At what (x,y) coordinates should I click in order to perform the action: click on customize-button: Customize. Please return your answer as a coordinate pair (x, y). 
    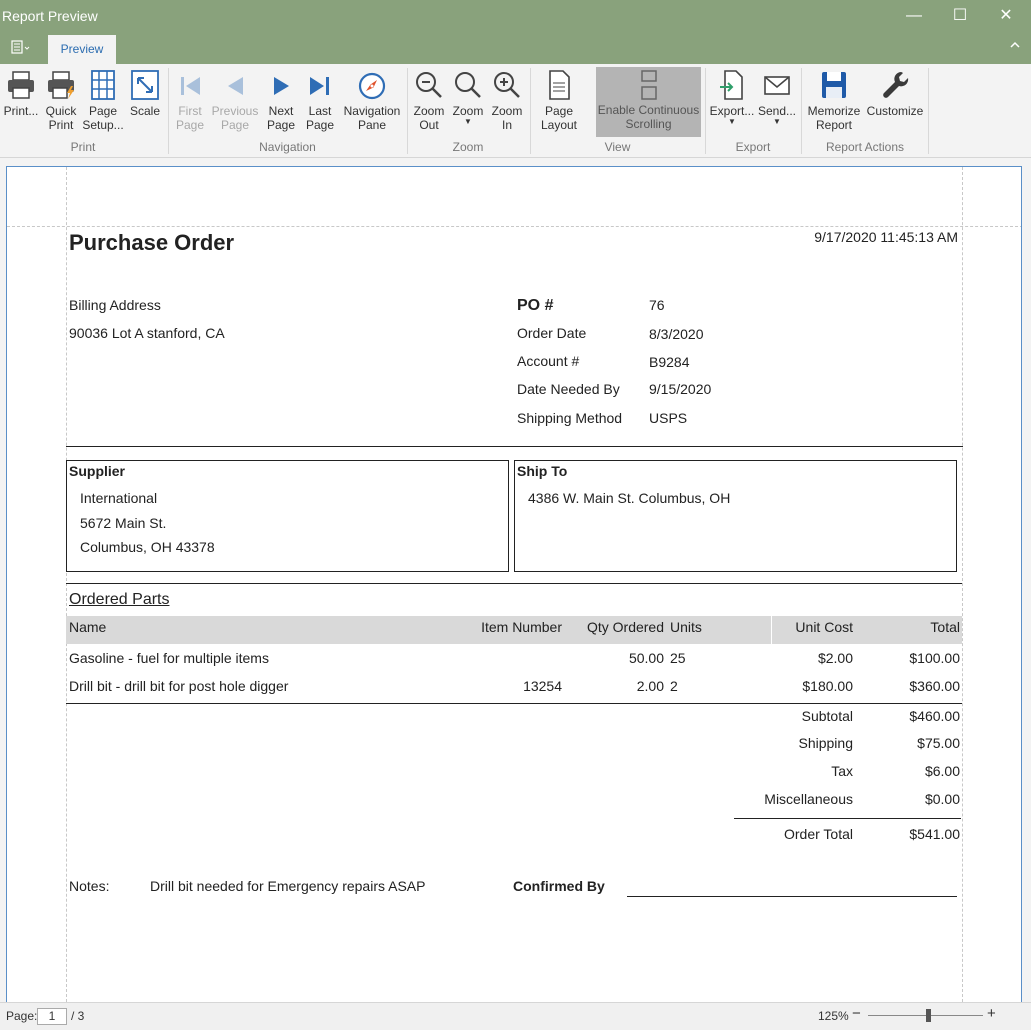
    Looking at the image, I should click on (895, 108).